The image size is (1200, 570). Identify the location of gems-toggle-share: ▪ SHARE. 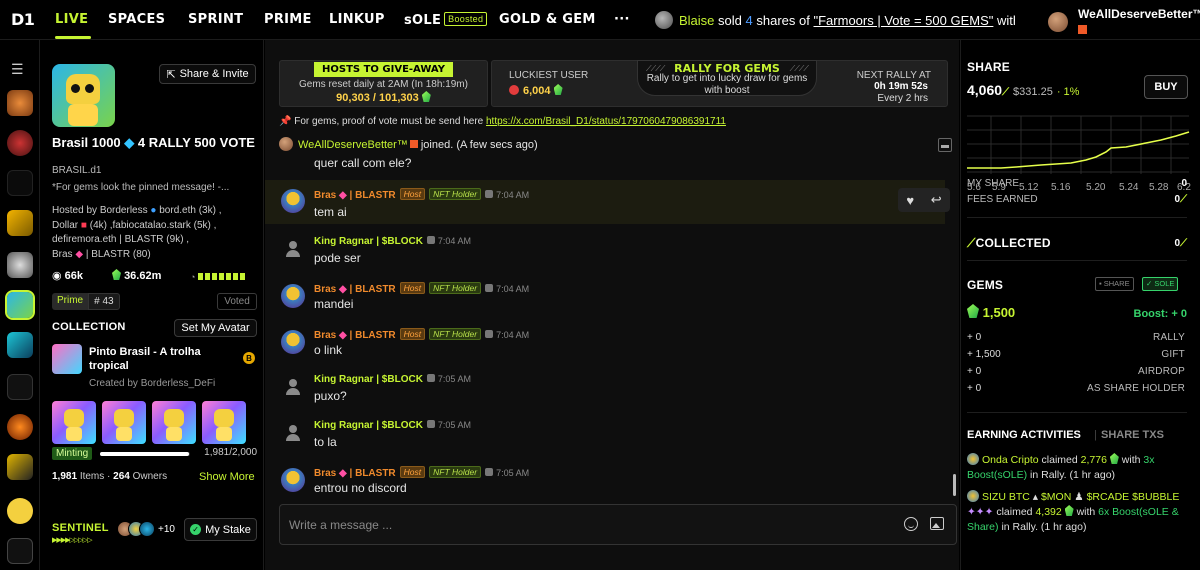
(1114, 284).